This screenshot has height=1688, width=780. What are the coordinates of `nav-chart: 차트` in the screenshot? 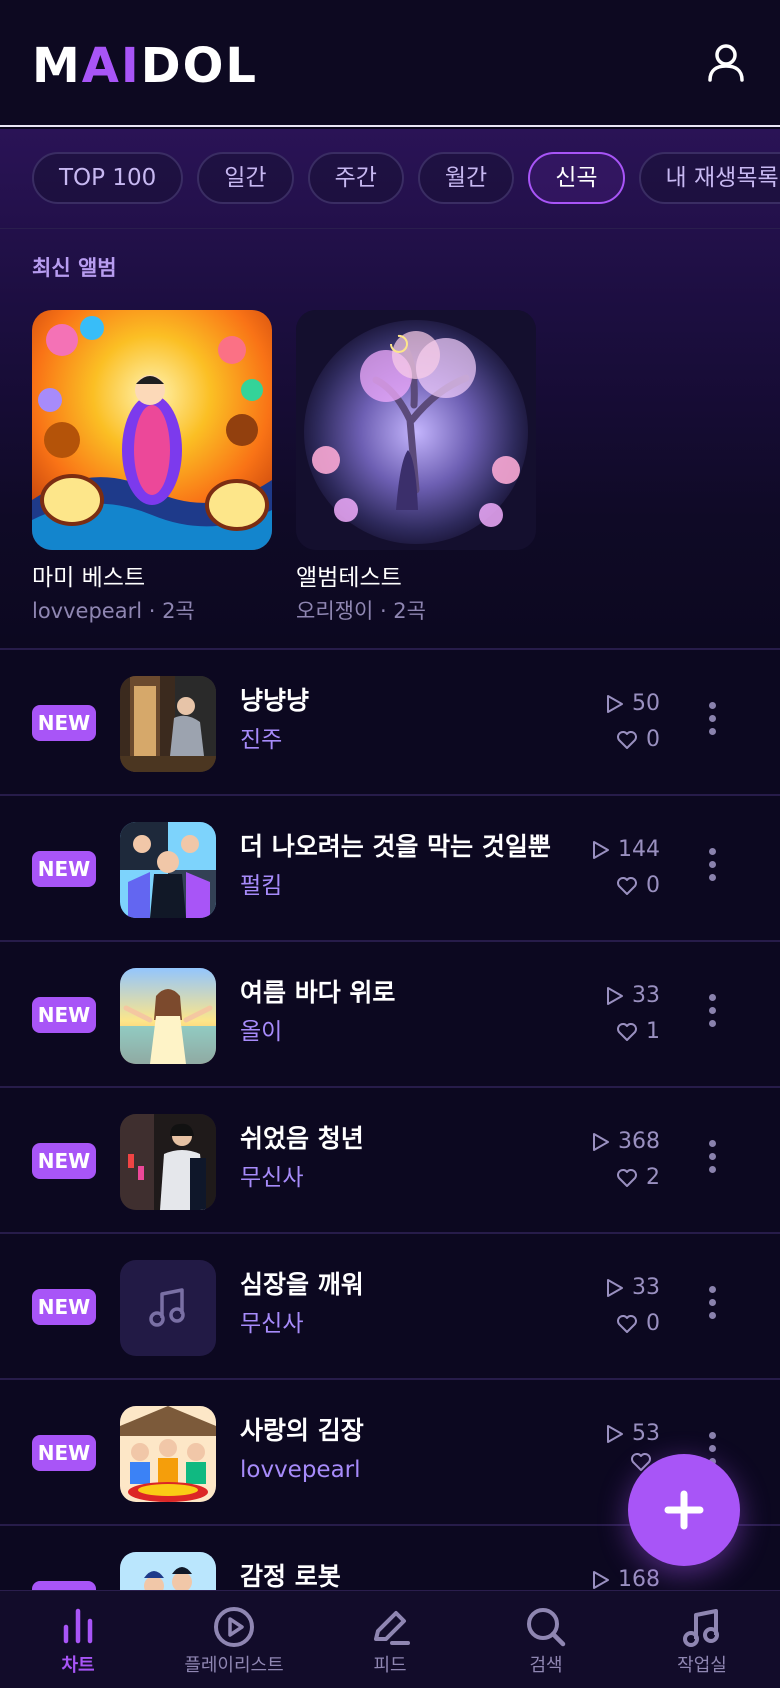 It's located at (78, 1641).